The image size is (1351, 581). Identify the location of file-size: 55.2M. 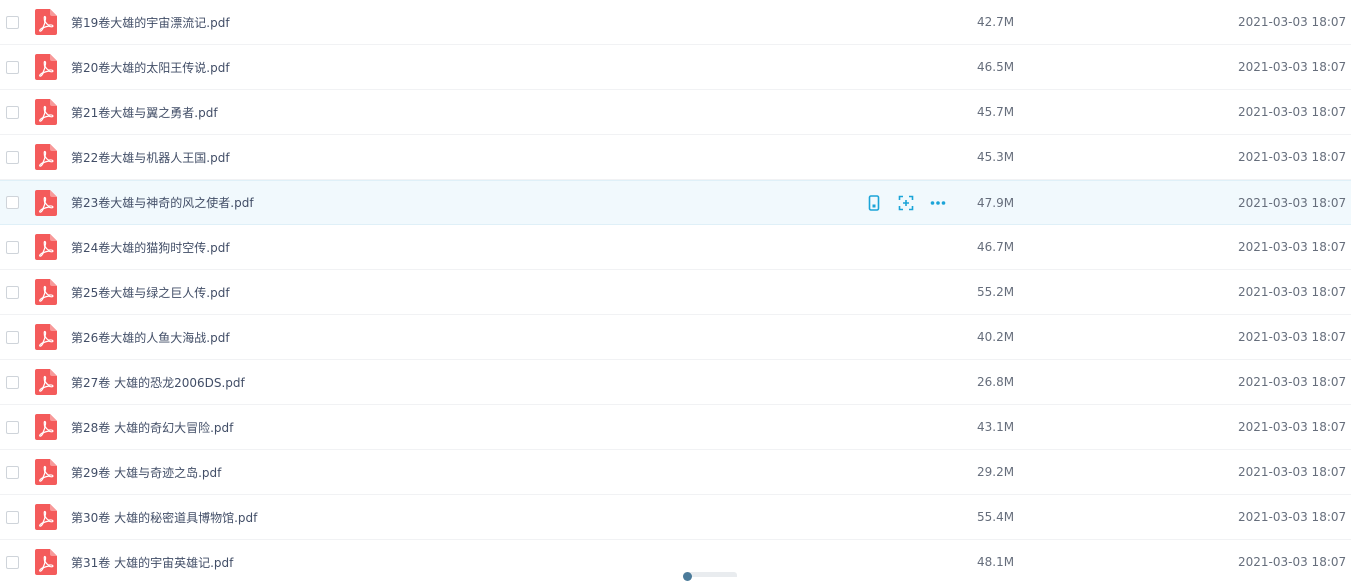
(996, 292).